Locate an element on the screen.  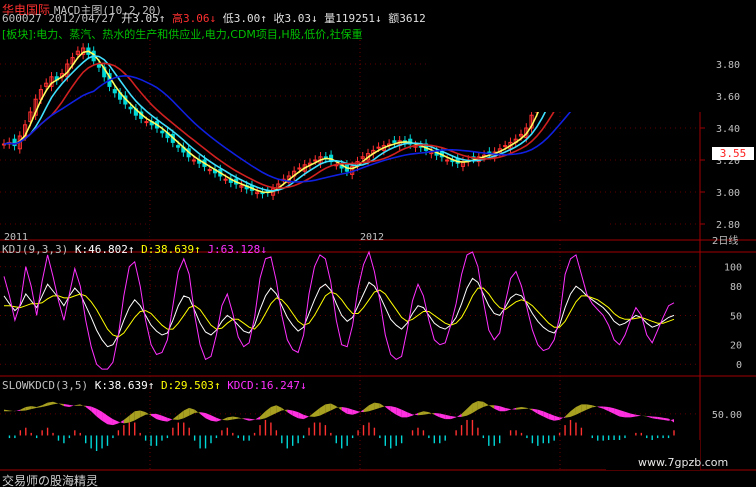
price-axis-label: 3.40 is located at coordinates (728, 129).